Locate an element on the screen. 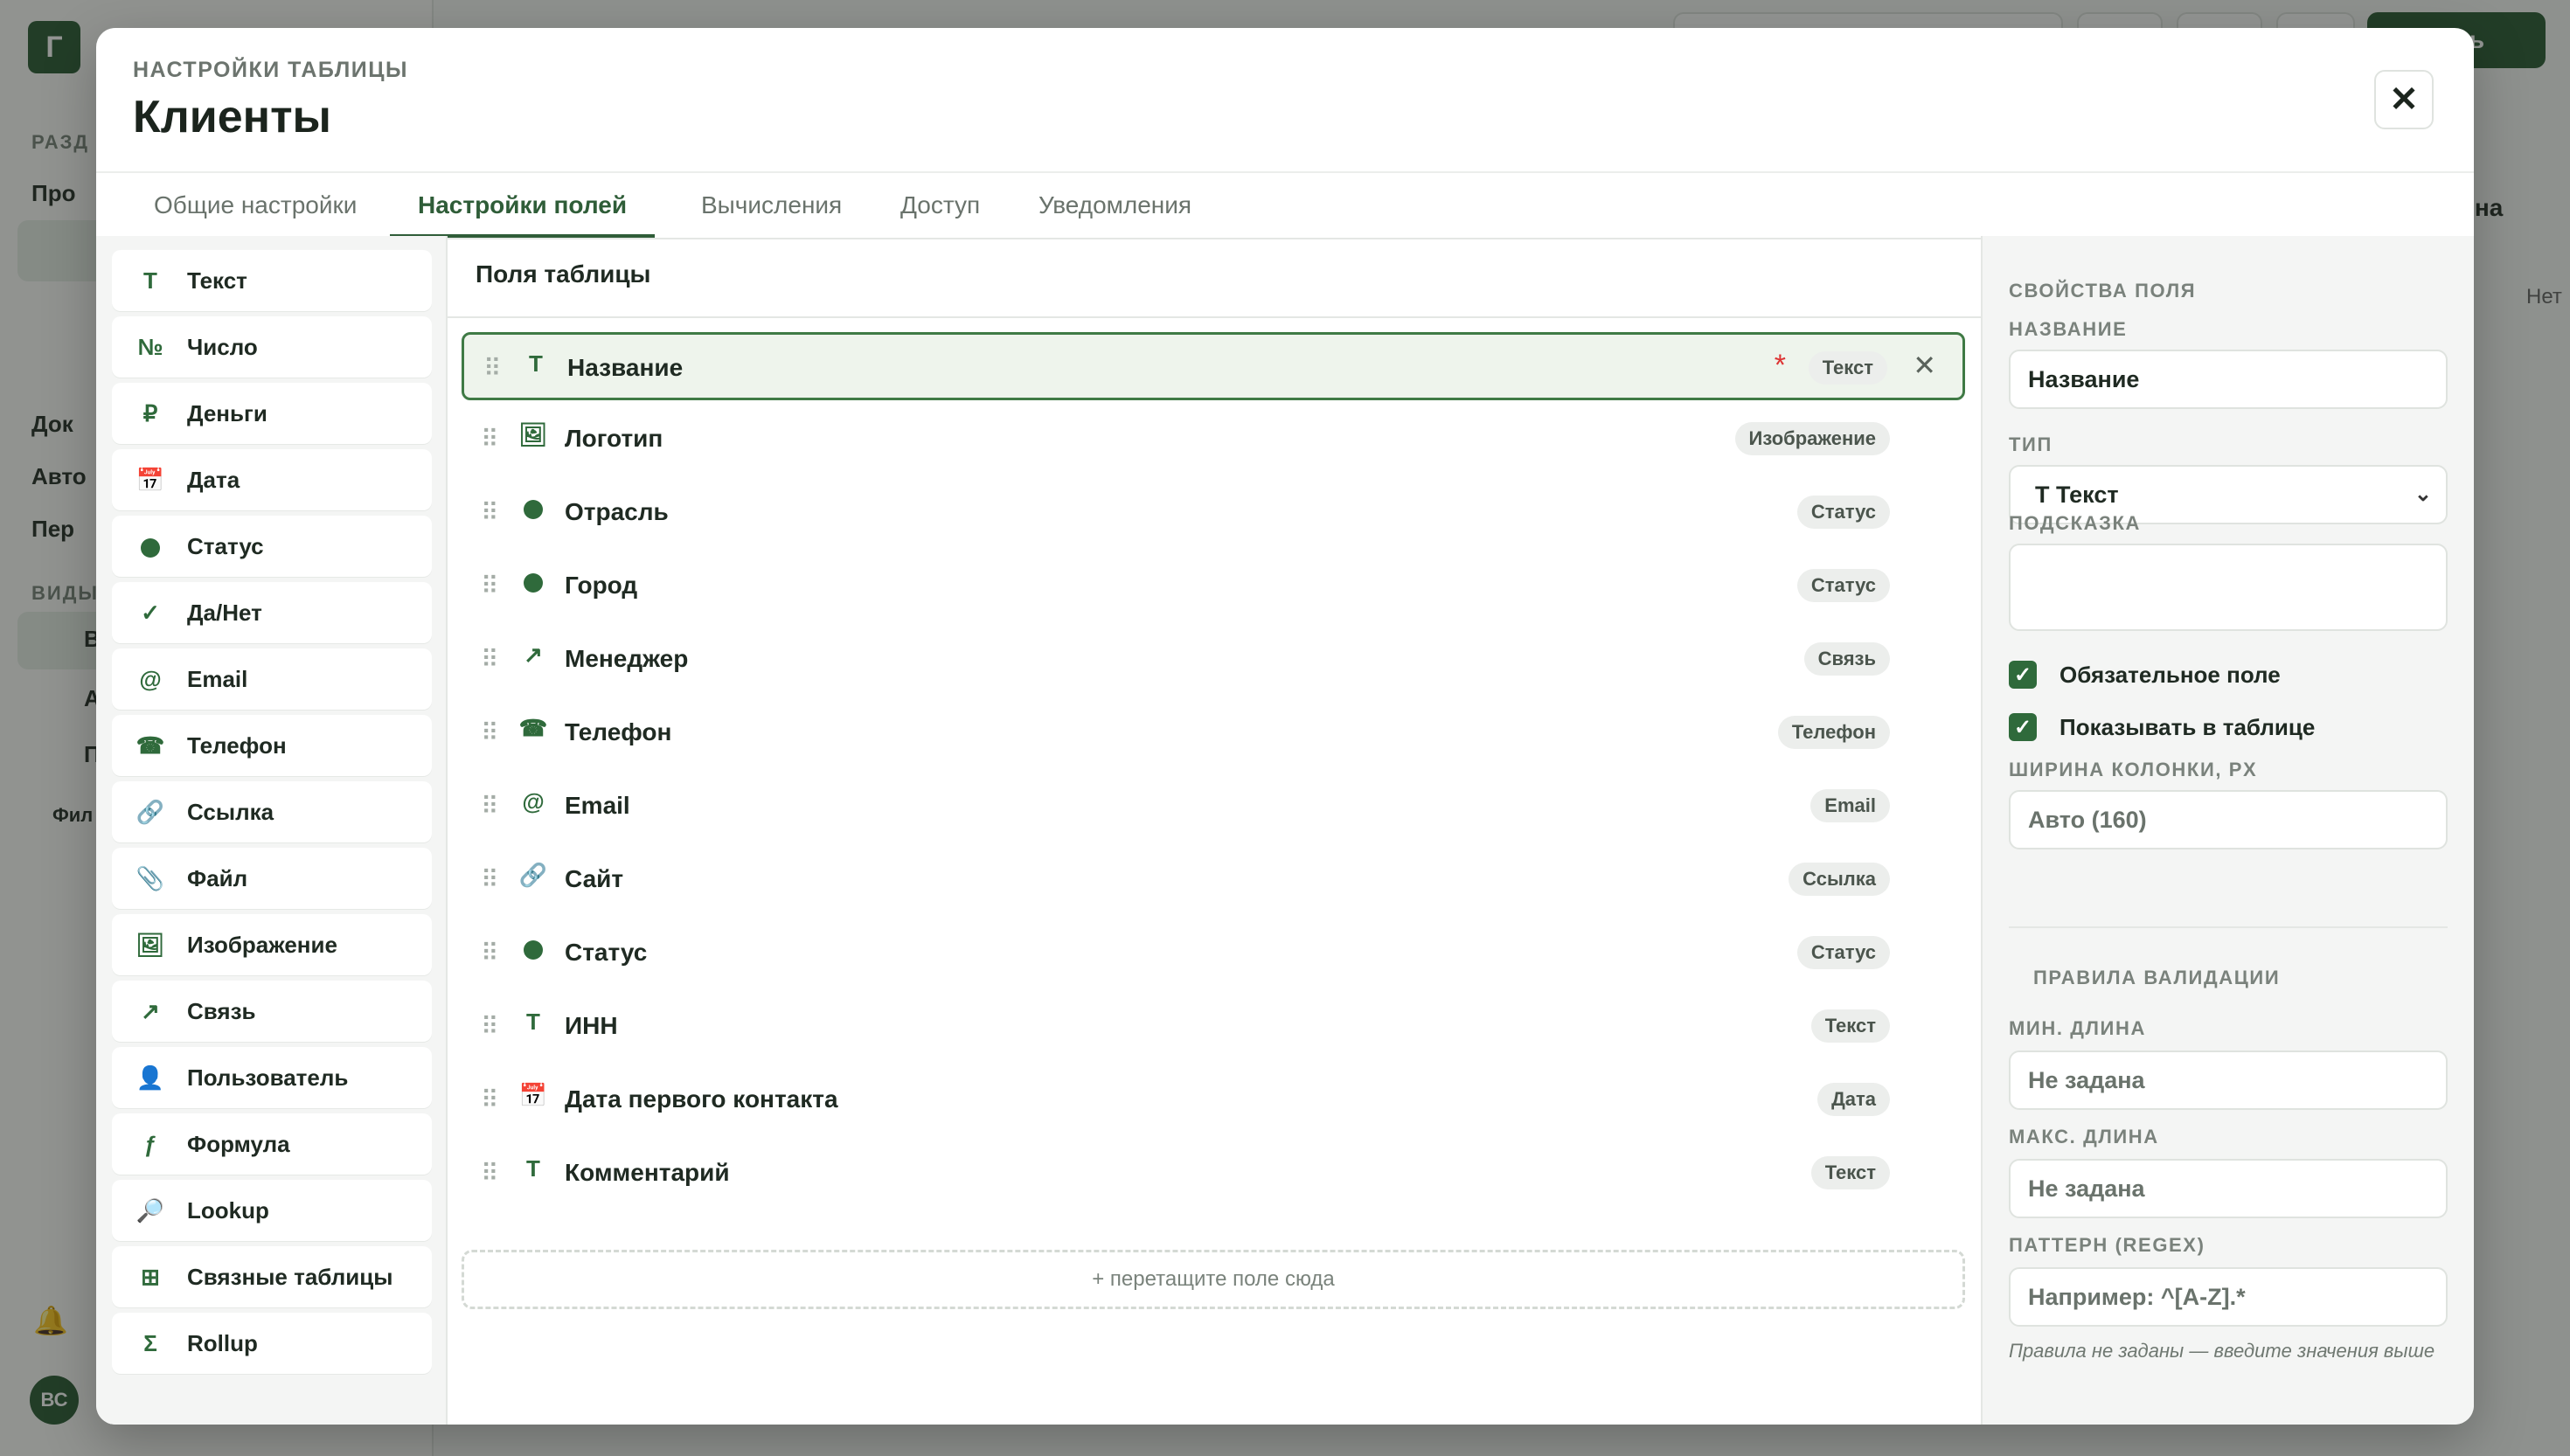 The image size is (2570, 1456). min-length-label: МИН. ДЛИНА is located at coordinates (2077, 1028).